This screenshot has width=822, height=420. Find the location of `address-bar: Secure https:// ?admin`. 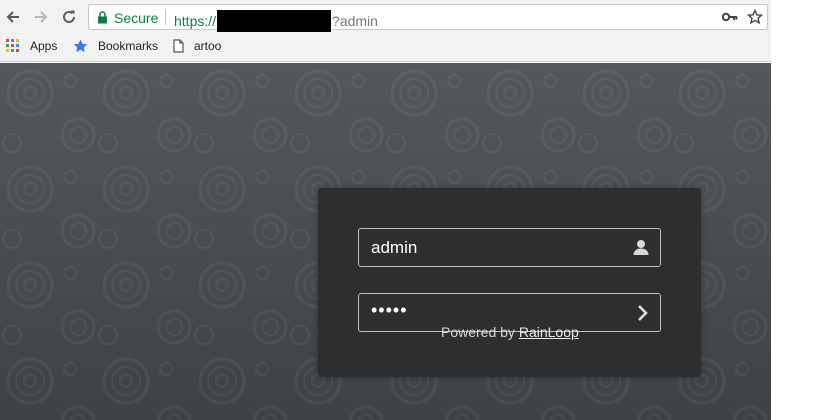

address-bar: Secure https:// ?admin is located at coordinates (428, 18).